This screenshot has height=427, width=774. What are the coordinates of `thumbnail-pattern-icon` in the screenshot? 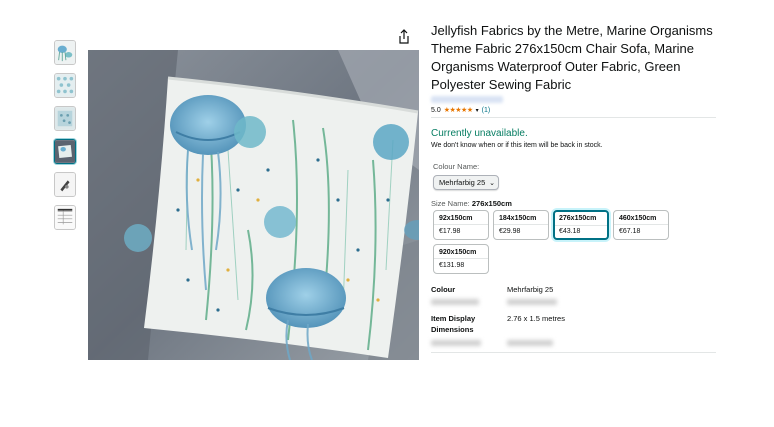 It's located at (65, 85).